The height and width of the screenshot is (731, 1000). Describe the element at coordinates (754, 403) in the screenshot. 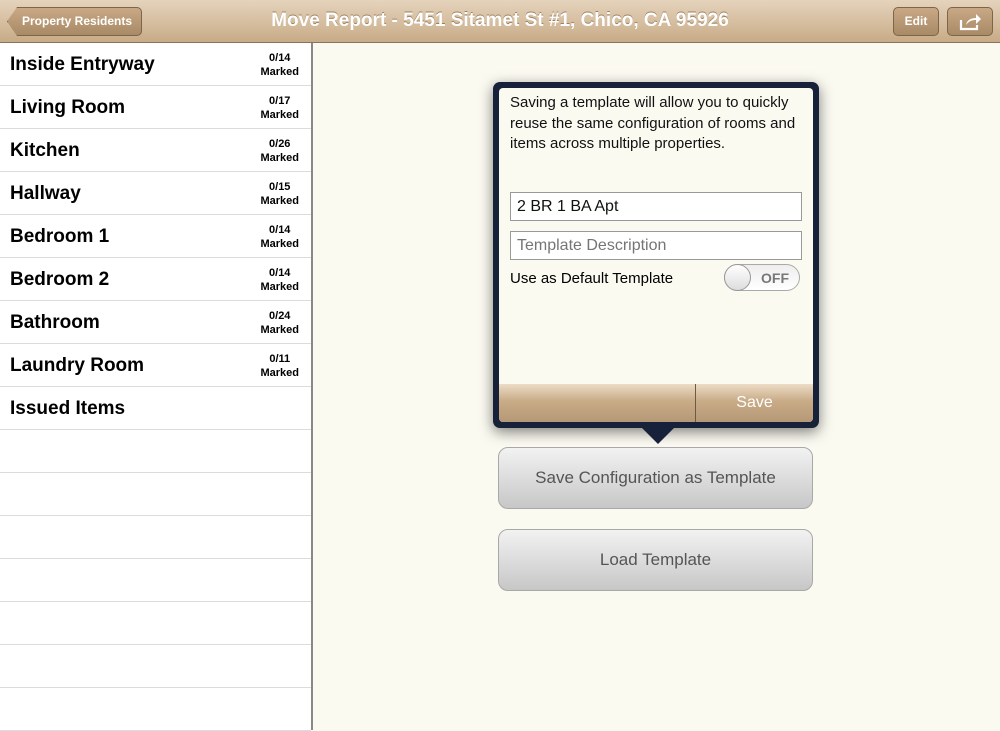

I see `save-button: Save` at that location.